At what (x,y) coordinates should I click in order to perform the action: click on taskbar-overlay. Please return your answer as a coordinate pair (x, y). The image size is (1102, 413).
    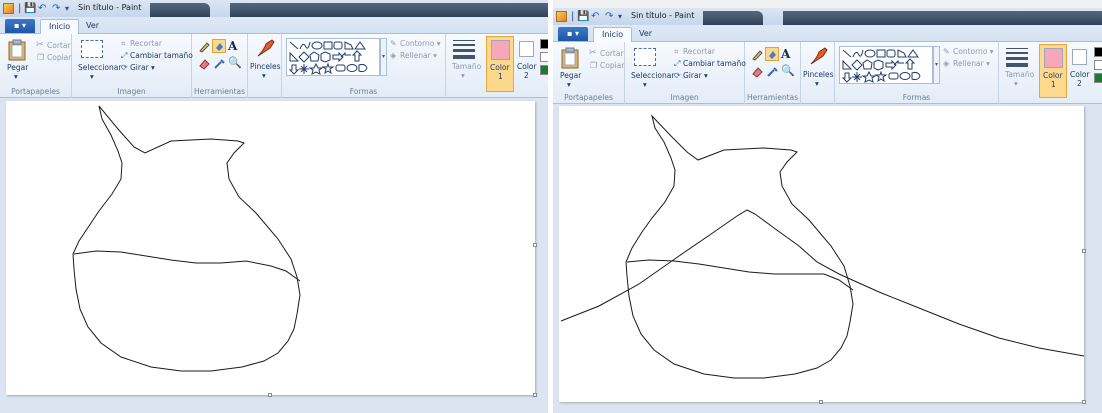
    Looking at the image, I should click on (733, 18).